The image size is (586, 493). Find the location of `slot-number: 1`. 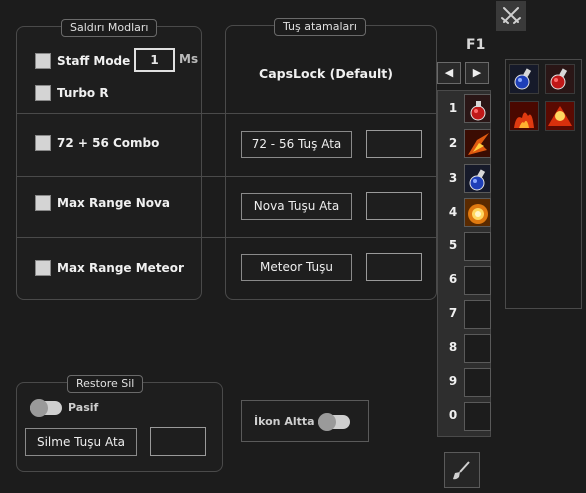

slot-number: 1 is located at coordinates (453, 108).